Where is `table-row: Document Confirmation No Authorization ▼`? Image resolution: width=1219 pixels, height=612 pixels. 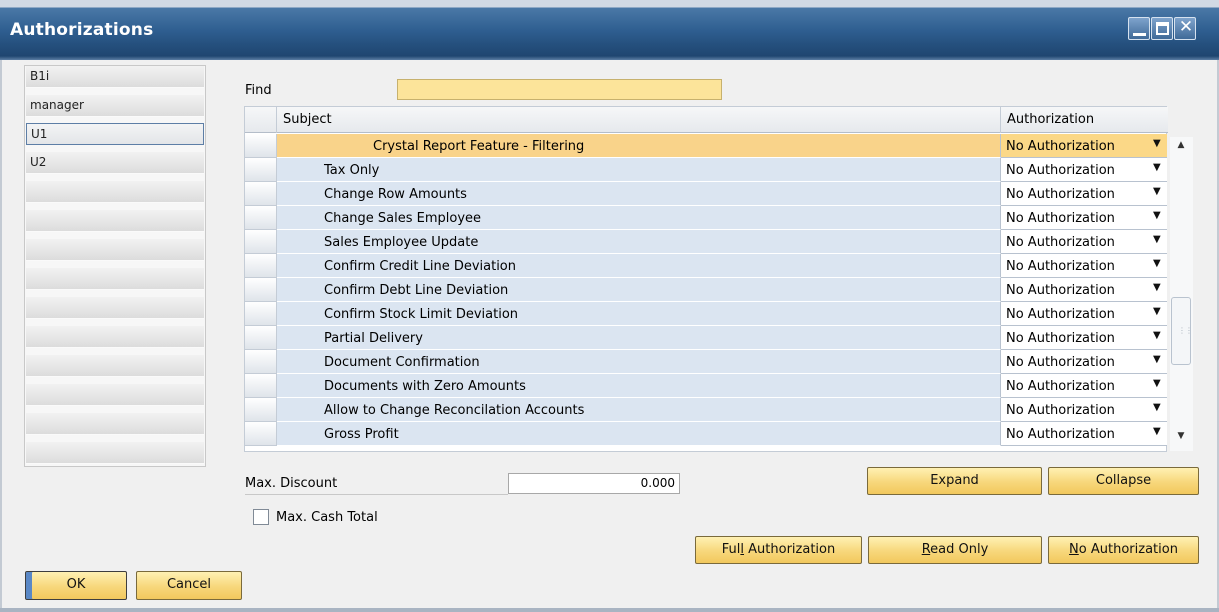 table-row: Document Confirmation No Authorization ▼ is located at coordinates (706, 362).